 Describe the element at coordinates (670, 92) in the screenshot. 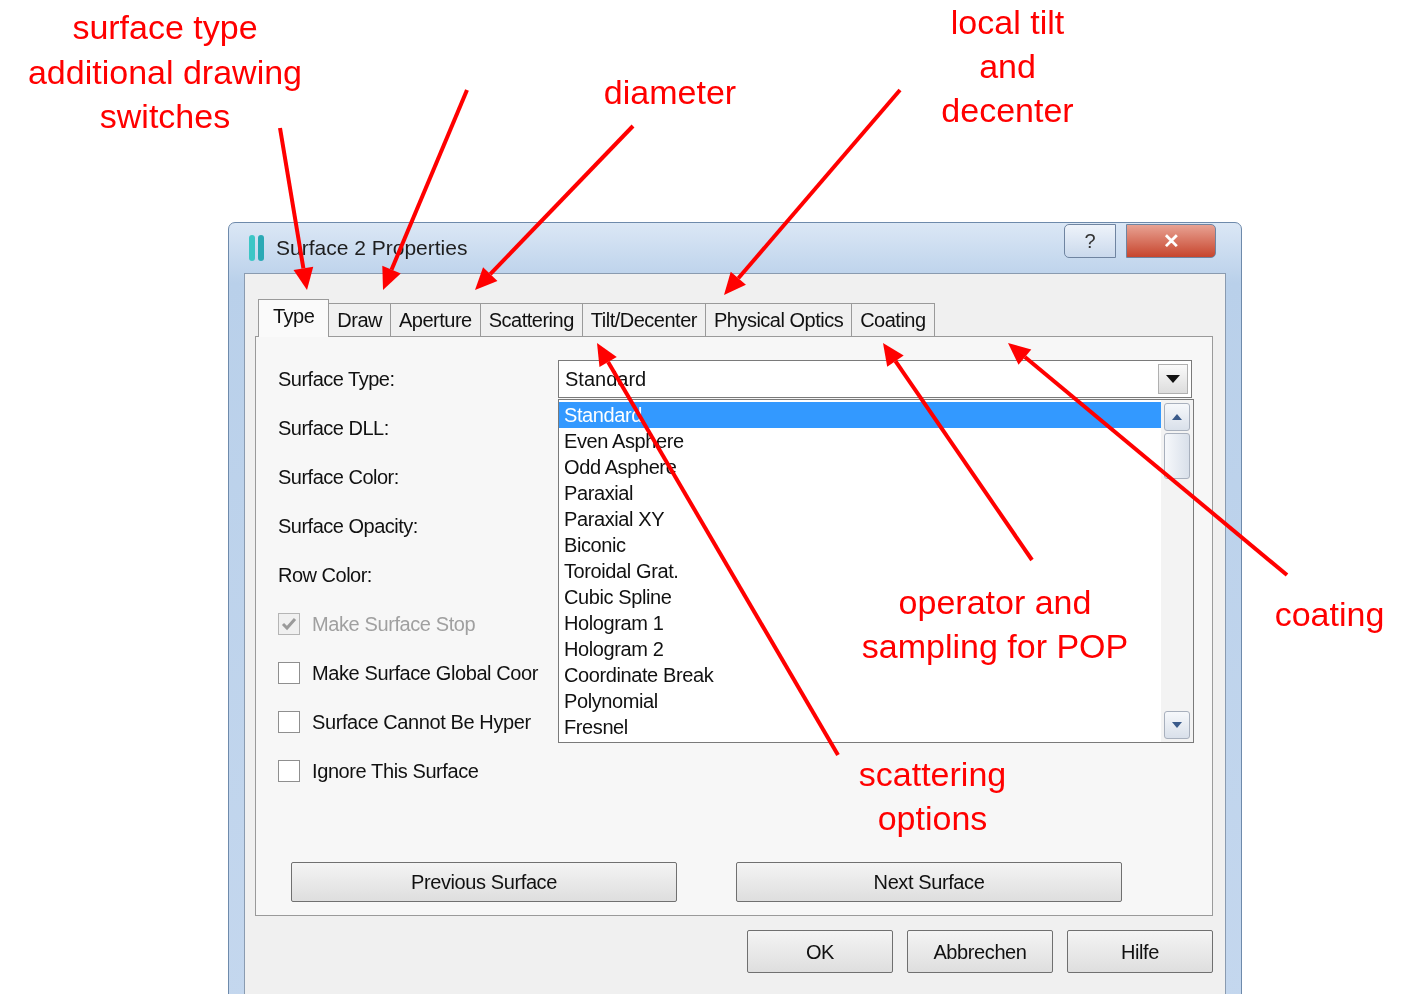

I see `annotation-text: diameter` at that location.